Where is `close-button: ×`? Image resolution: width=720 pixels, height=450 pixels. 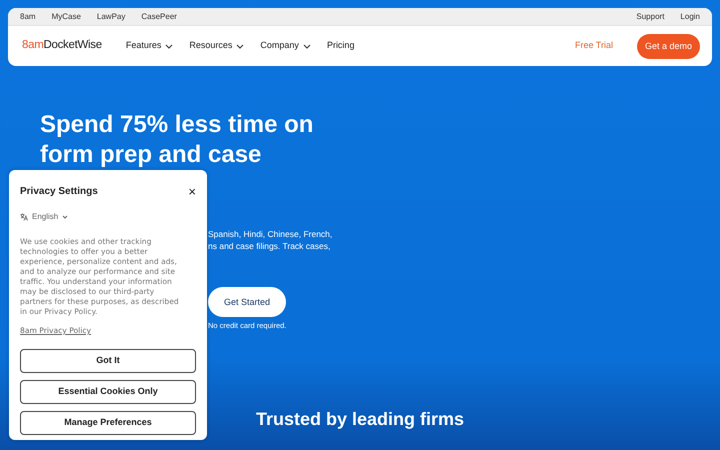
close-button: × is located at coordinates (192, 191).